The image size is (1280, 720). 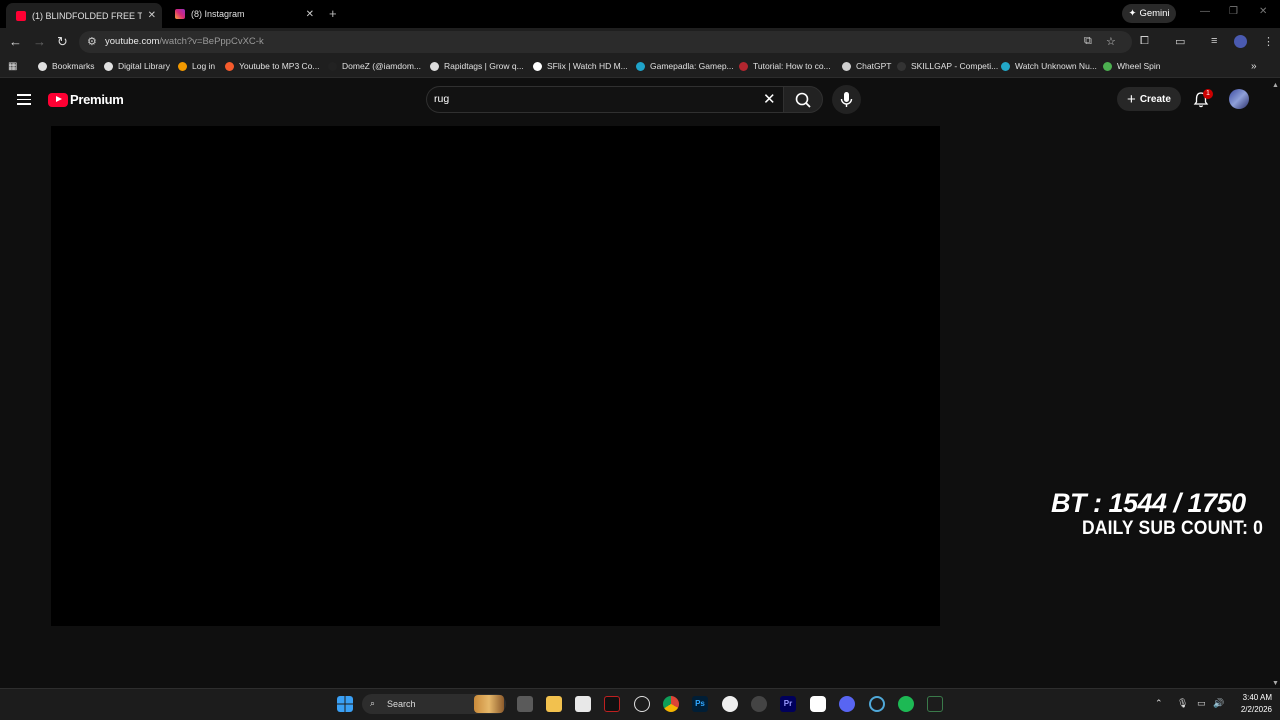 I want to click on chatgpt-icon, so click(x=846, y=66).